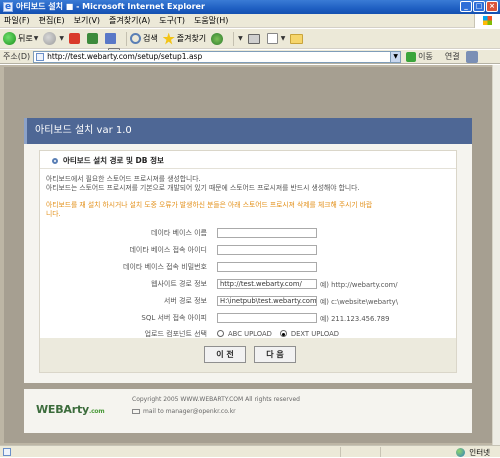 The height and width of the screenshot is (458, 500). Describe the element at coordinates (185, 300) in the screenshot. I see `server-path-label: 서버 경로 정보` at that location.